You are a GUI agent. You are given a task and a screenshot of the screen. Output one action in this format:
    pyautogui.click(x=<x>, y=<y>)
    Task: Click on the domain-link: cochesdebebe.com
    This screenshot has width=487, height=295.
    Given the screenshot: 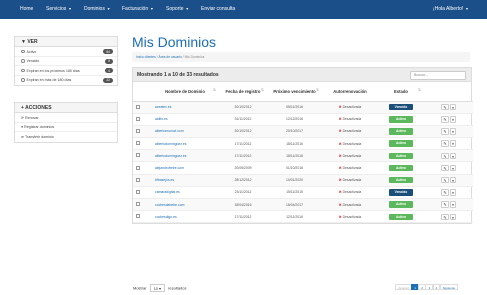 What is the action you would take?
    pyautogui.click(x=185, y=205)
    